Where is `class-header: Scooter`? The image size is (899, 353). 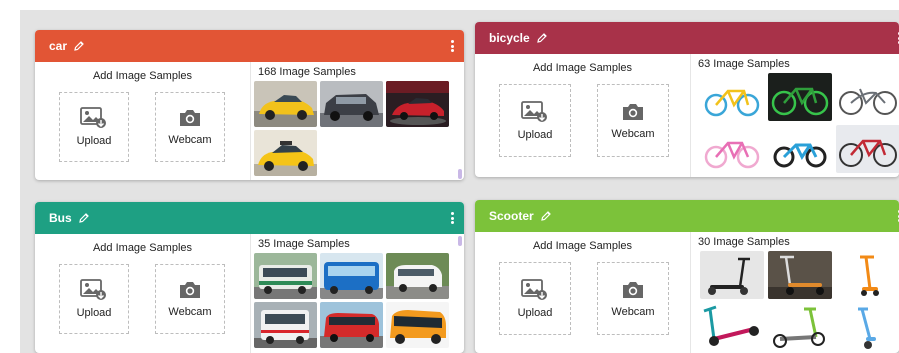
class-header: Scooter is located at coordinates (687, 216).